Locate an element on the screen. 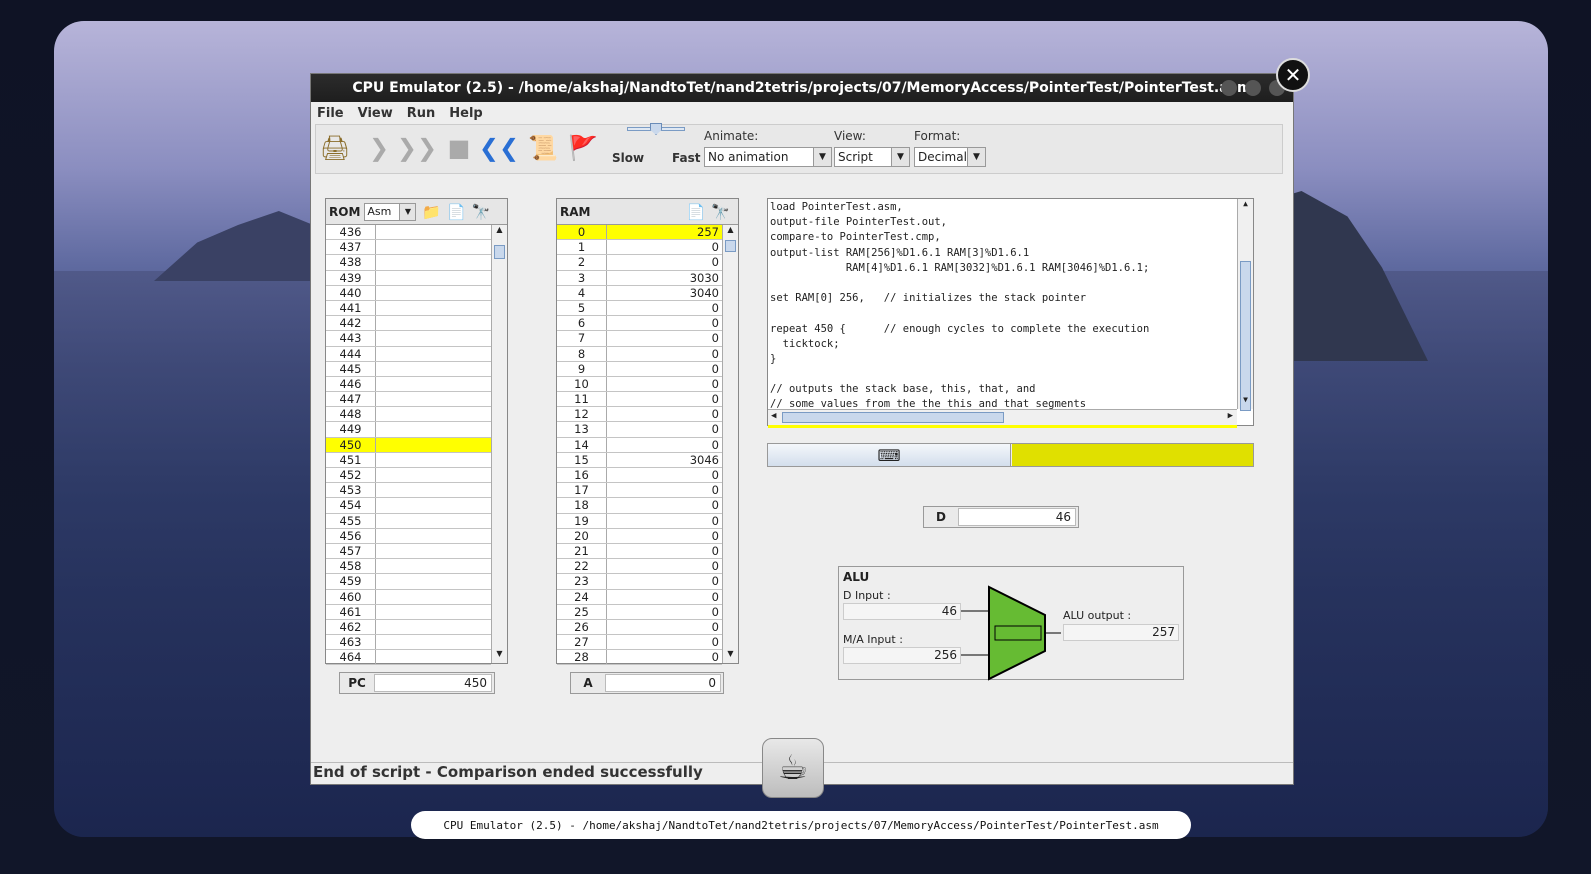 The image size is (1591, 874). rom-row: 445 is located at coordinates (408, 369).